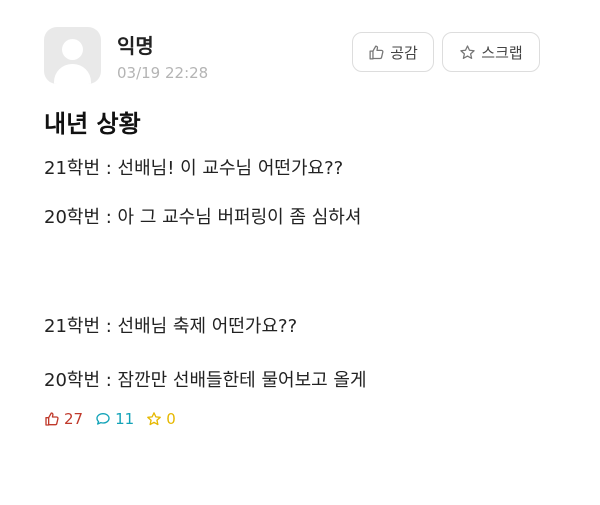 The width and height of the screenshot is (600, 505). I want to click on author-name: 익명, so click(135, 46).